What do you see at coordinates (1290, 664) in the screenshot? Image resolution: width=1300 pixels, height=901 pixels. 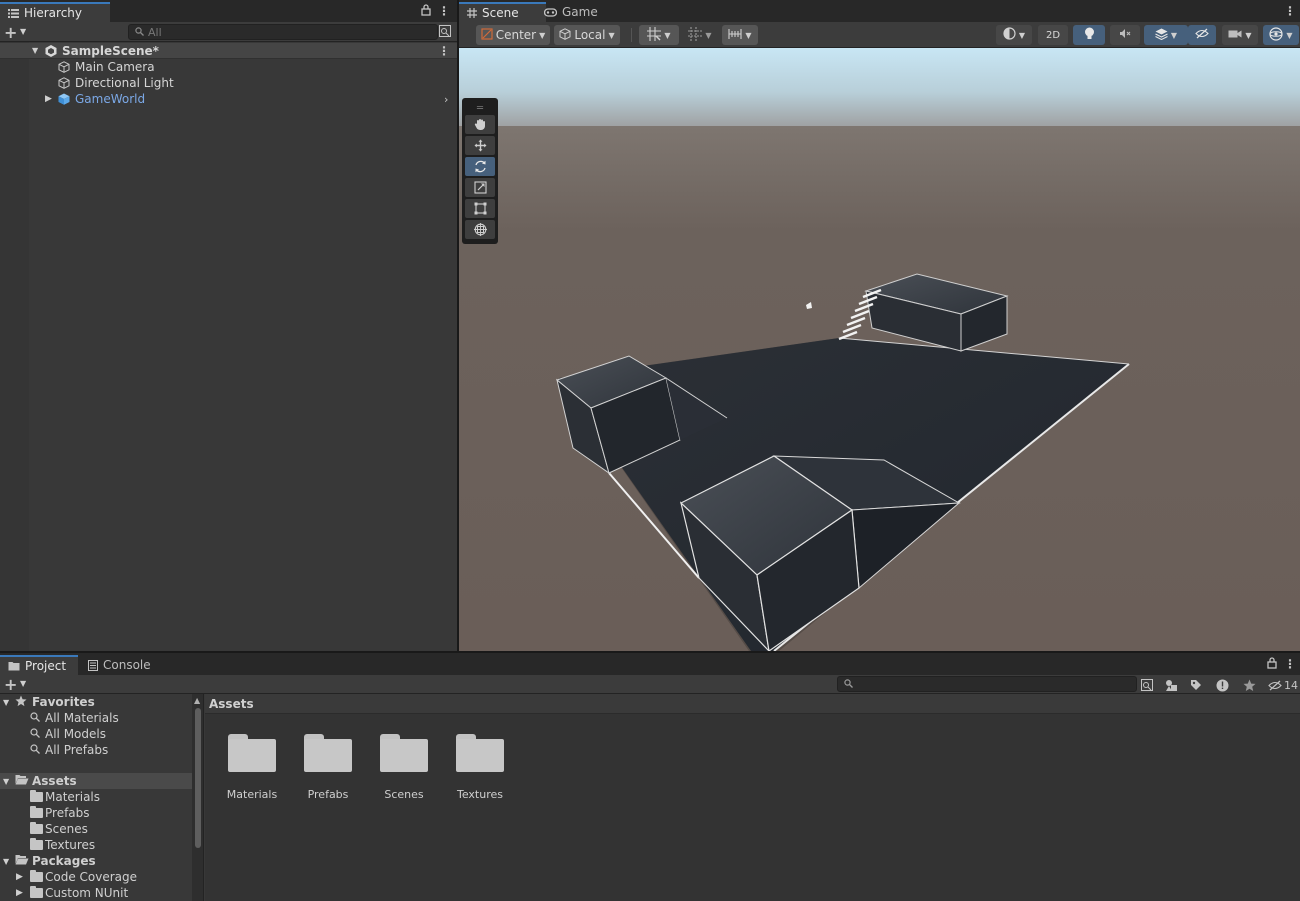 I see `project-menu-icon: ⋮` at bounding box center [1290, 664].